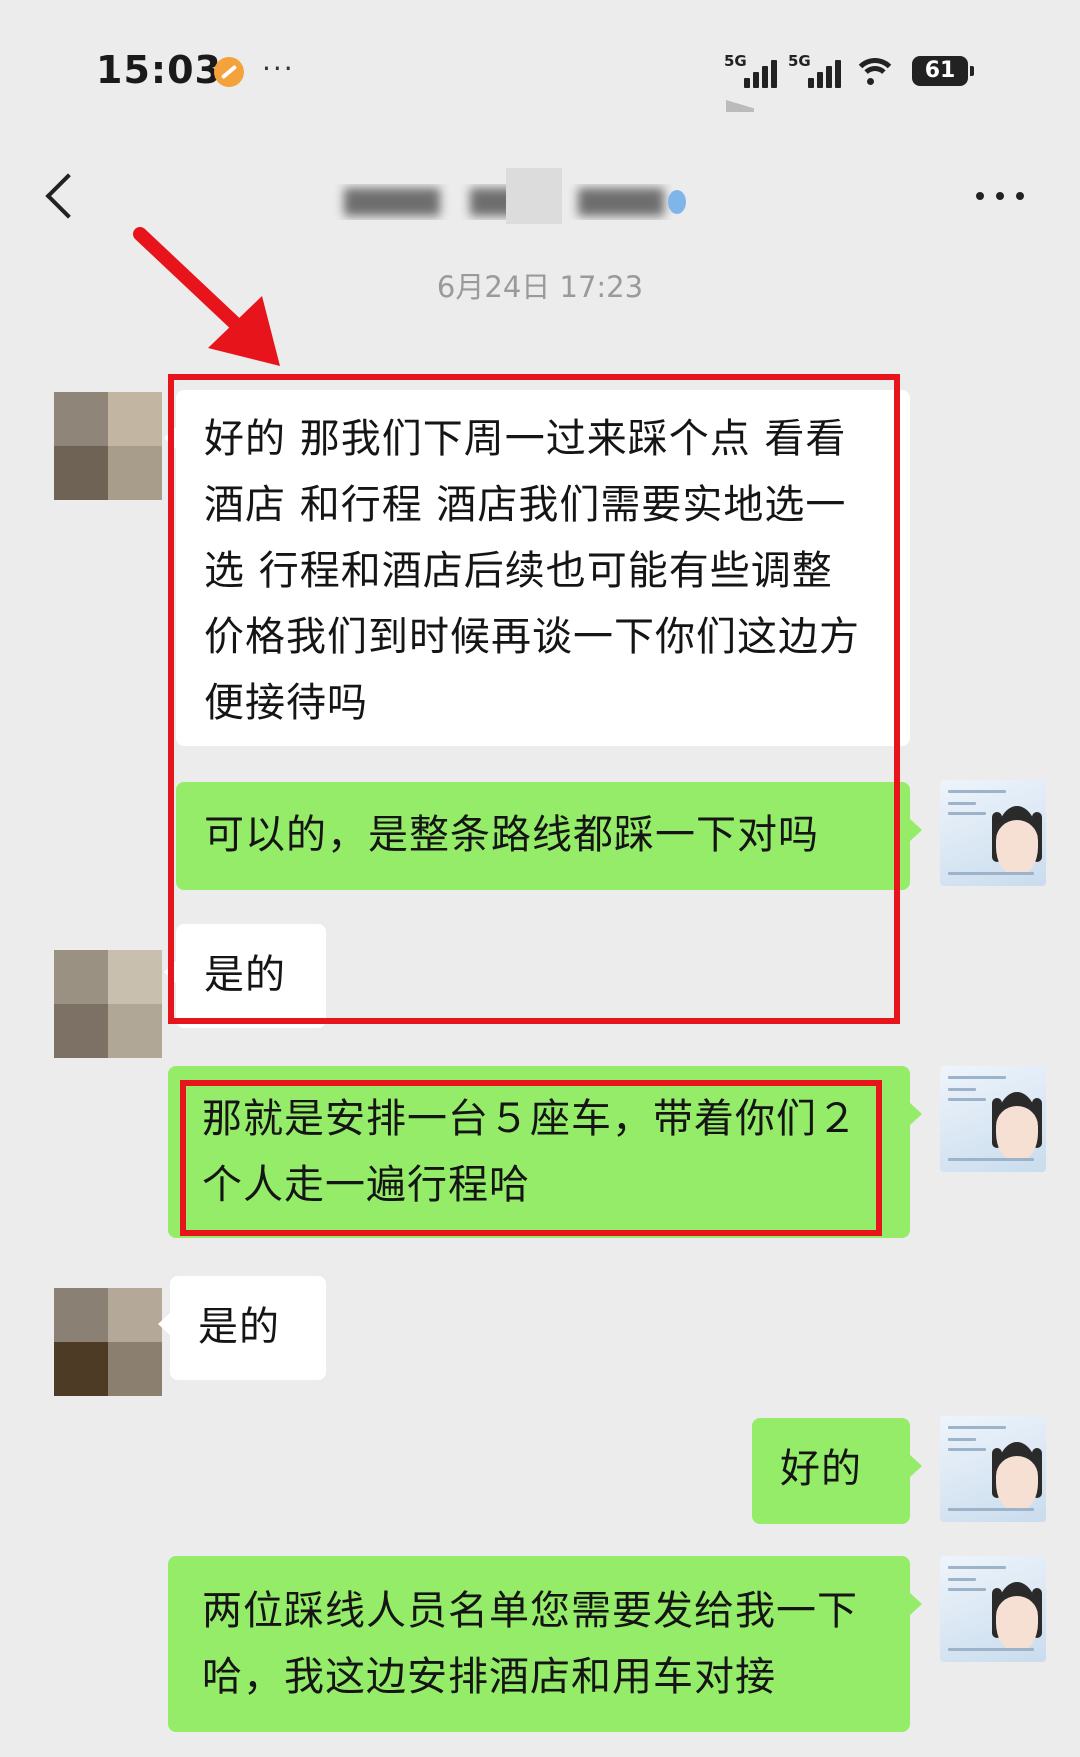  I want to click on more-horizontal-icon, so click(1000, 195).